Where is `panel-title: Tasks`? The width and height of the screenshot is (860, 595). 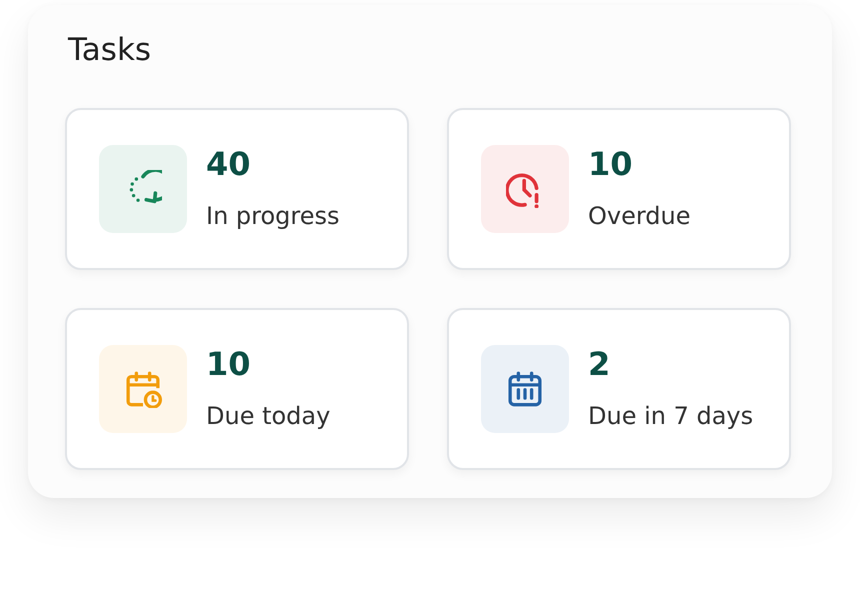 panel-title: Tasks is located at coordinates (110, 50).